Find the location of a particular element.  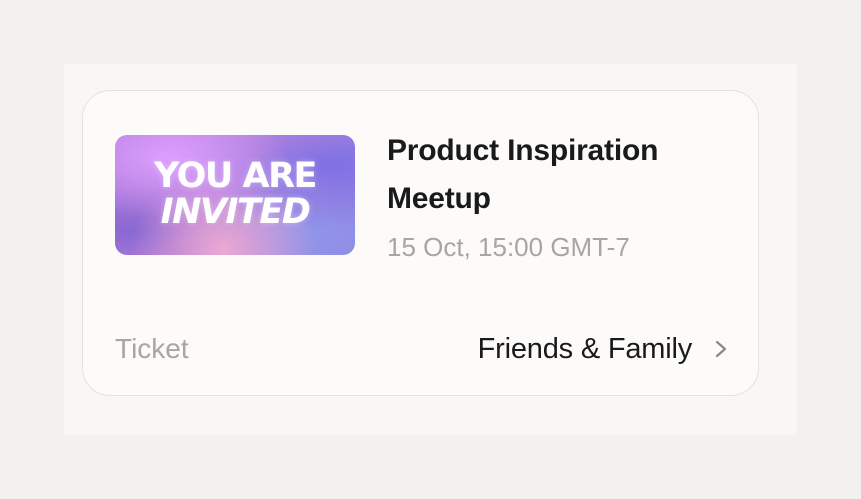

ticket-label: Ticket is located at coordinates (152, 348).